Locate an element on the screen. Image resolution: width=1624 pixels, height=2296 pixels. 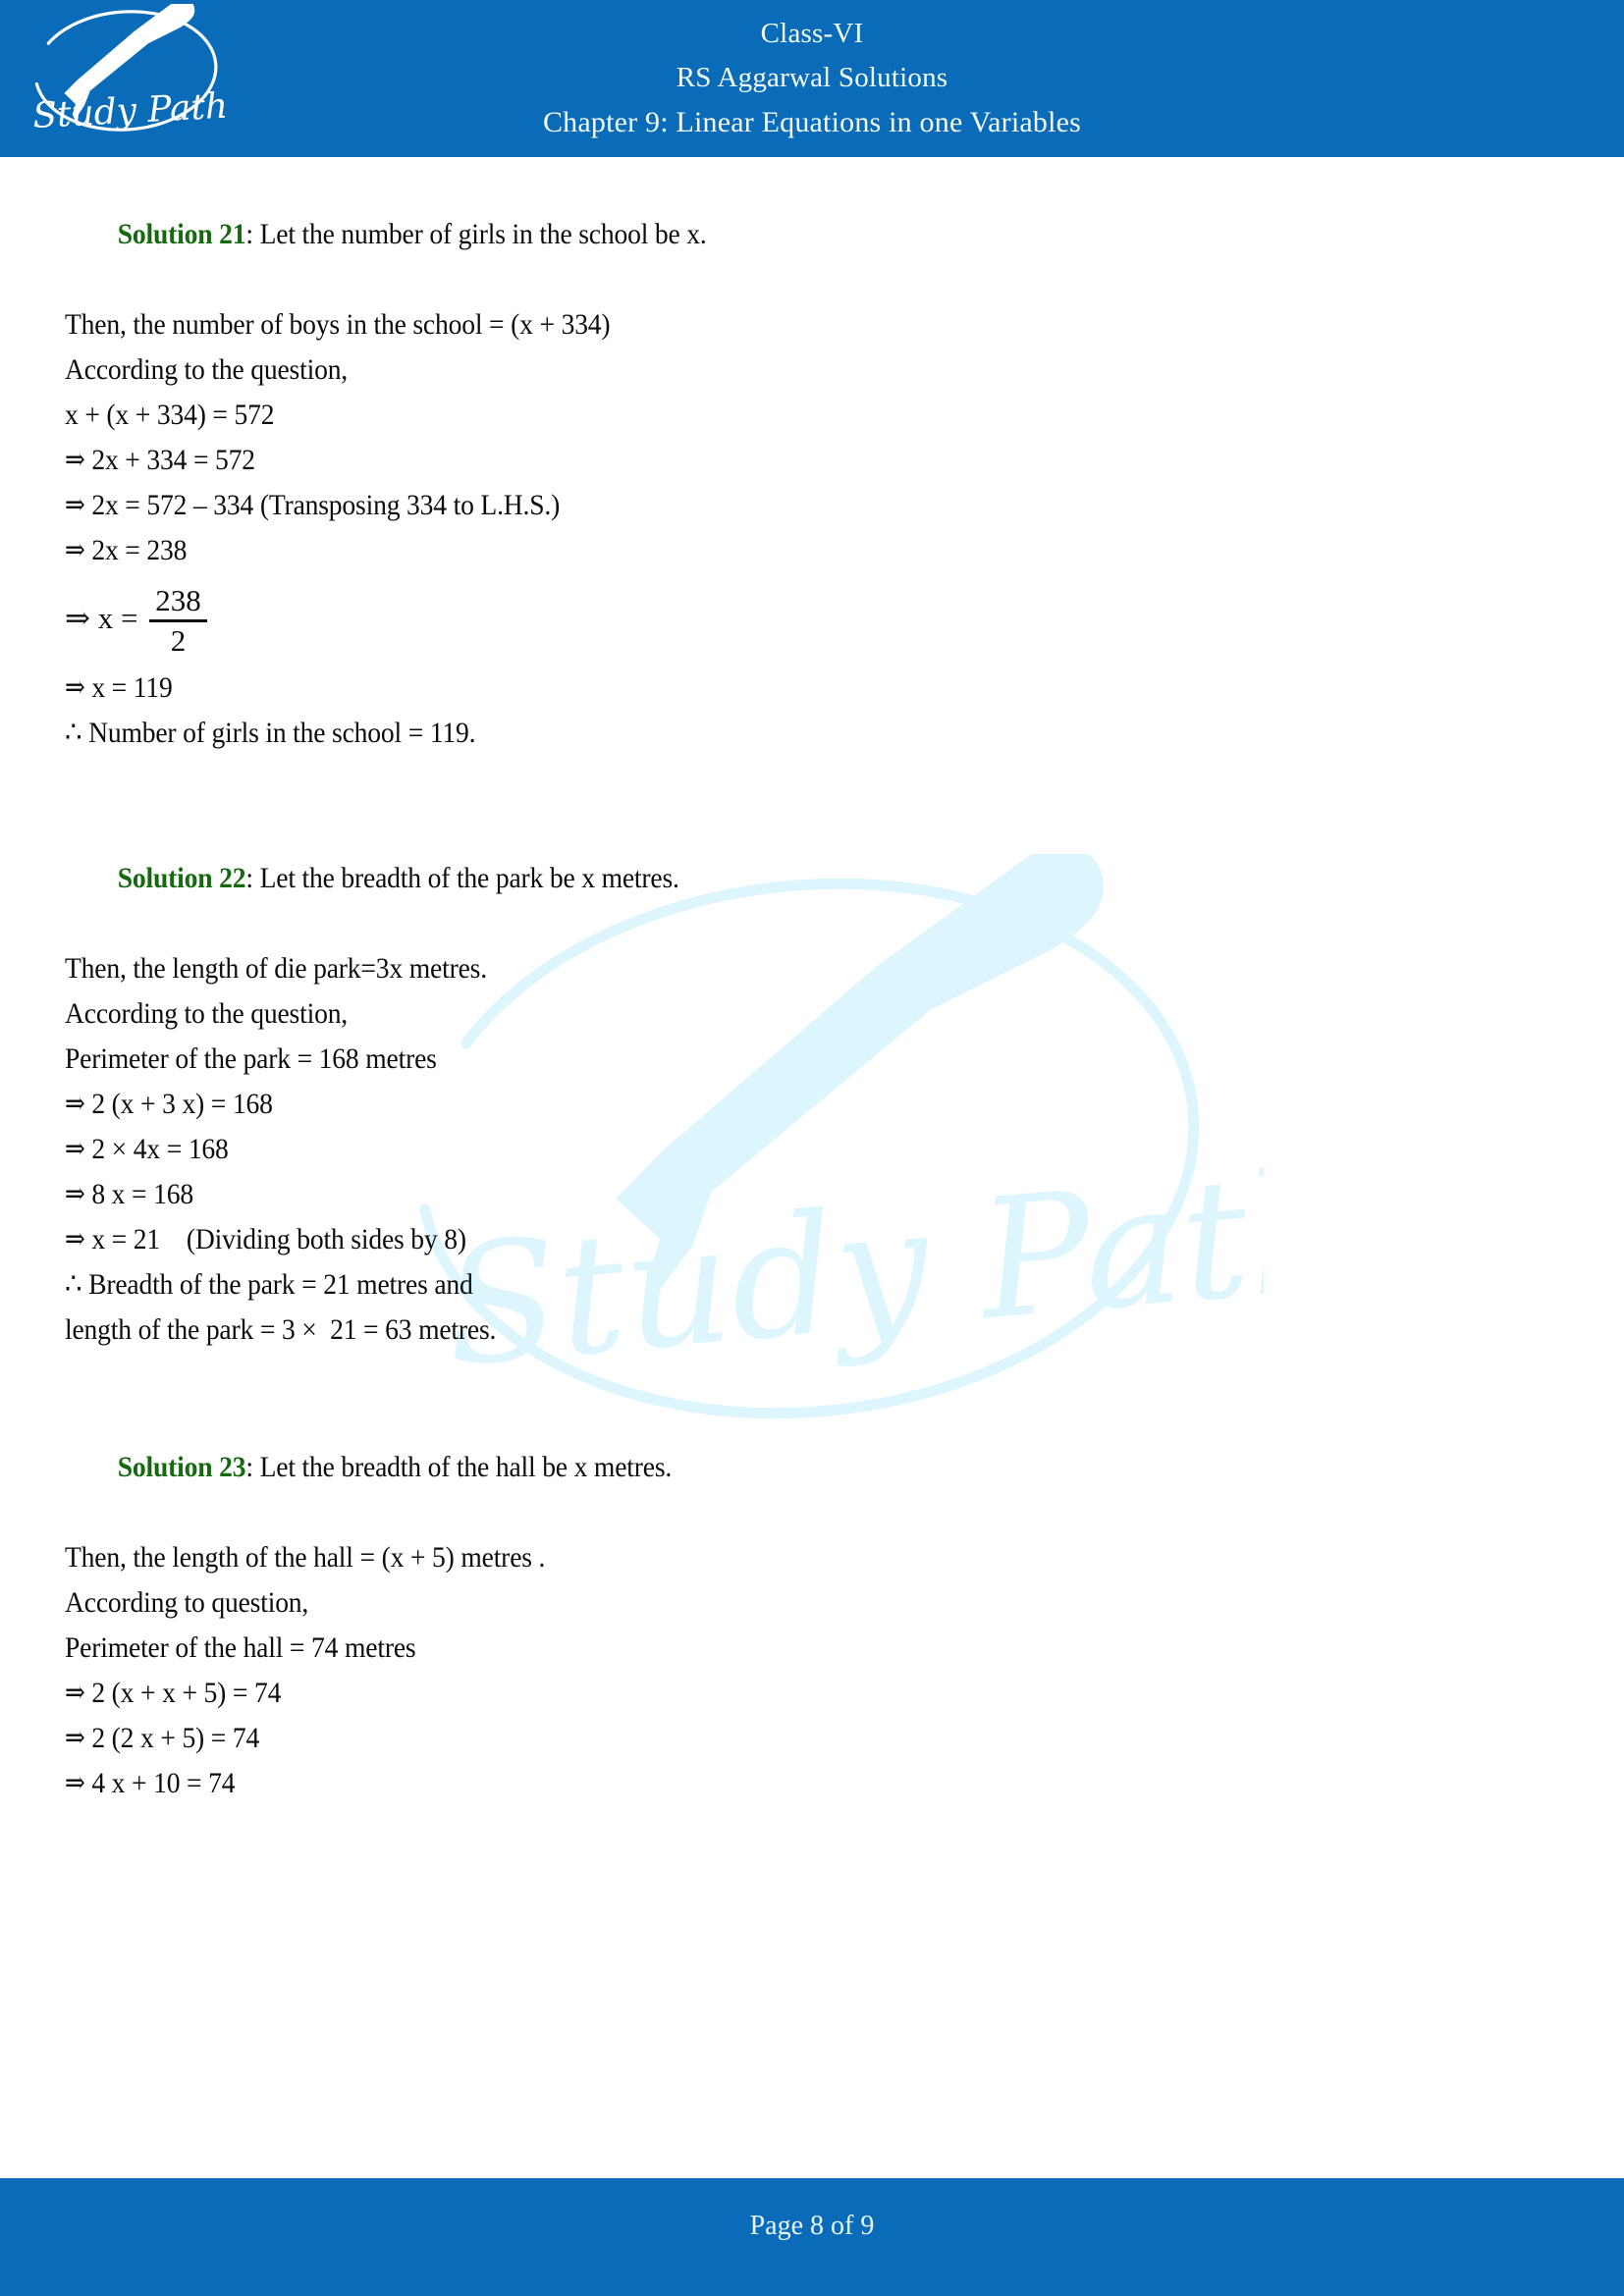
header-class-line: Class-VI is located at coordinates (812, 33).